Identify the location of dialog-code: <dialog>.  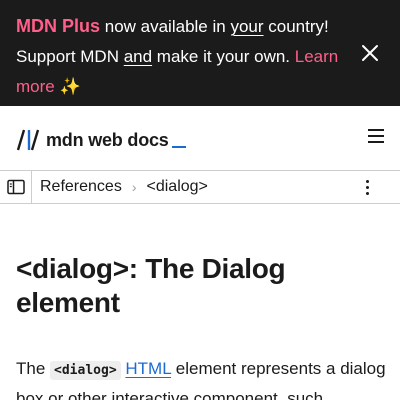
(85, 370).